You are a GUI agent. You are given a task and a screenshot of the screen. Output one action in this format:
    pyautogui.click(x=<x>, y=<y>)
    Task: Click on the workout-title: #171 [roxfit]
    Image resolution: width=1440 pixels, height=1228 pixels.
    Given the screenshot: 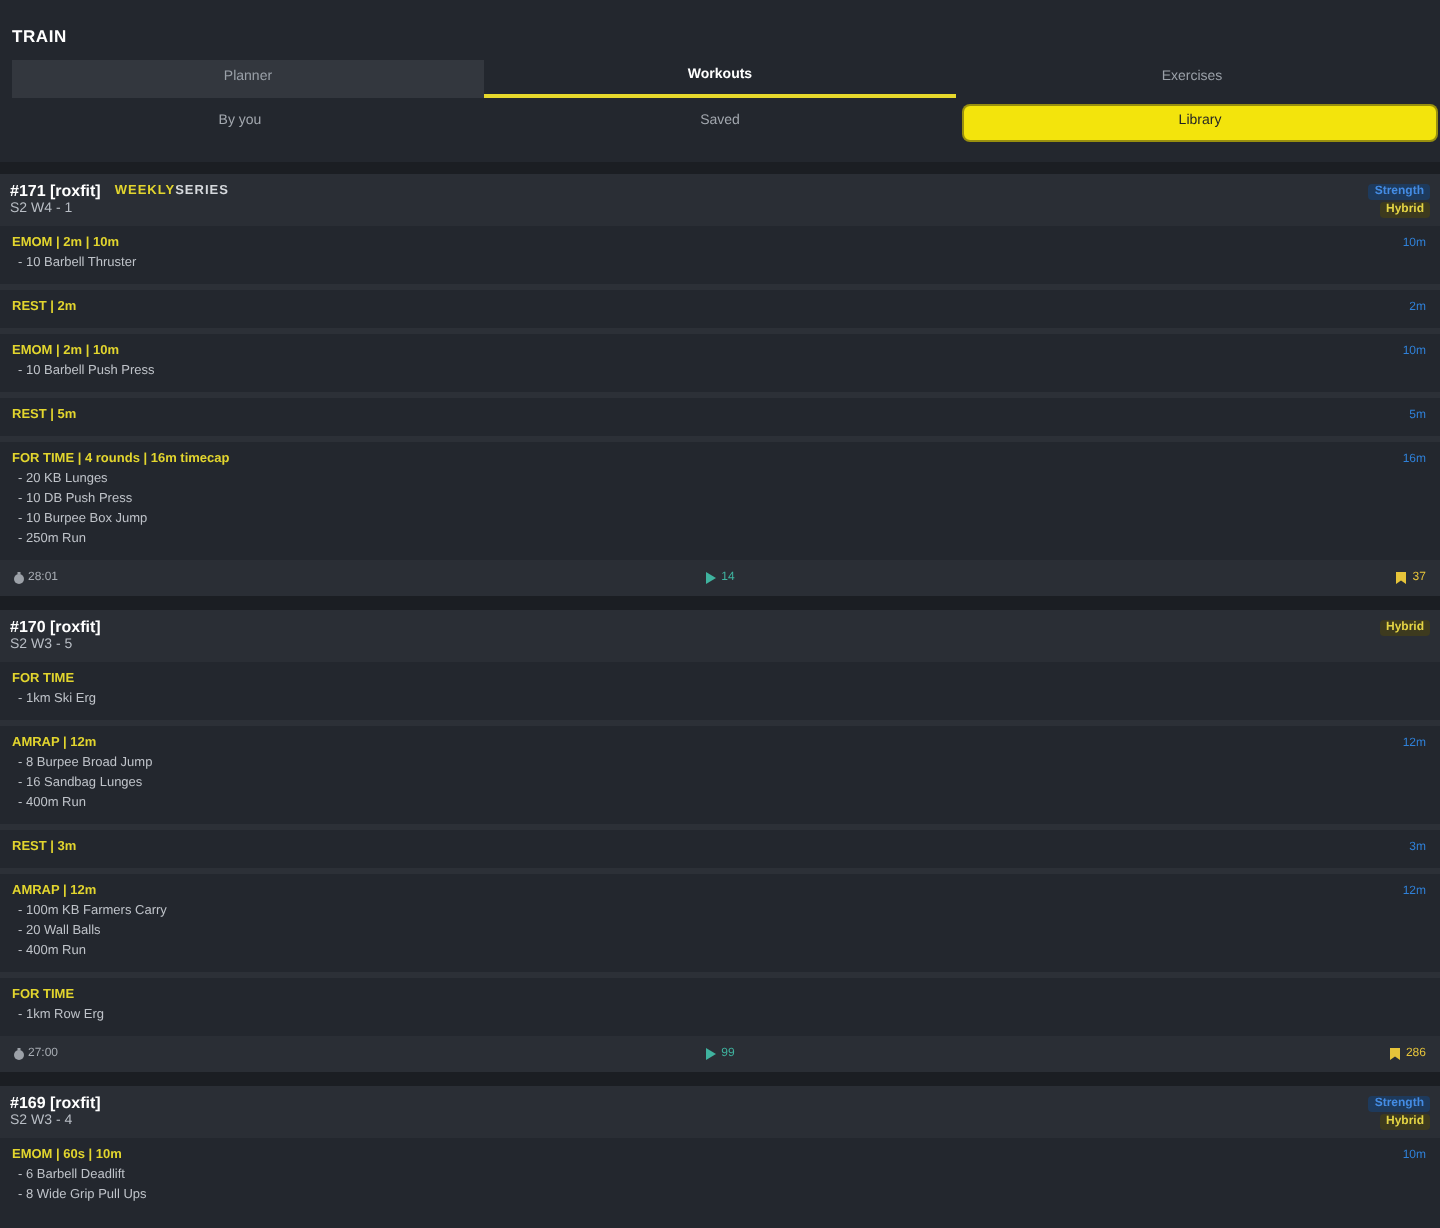 What is the action you would take?
    pyautogui.click(x=55, y=192)
    